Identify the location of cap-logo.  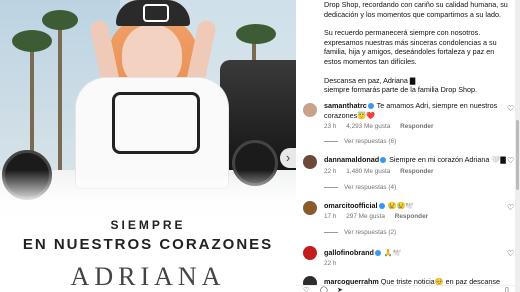
(156, 13).